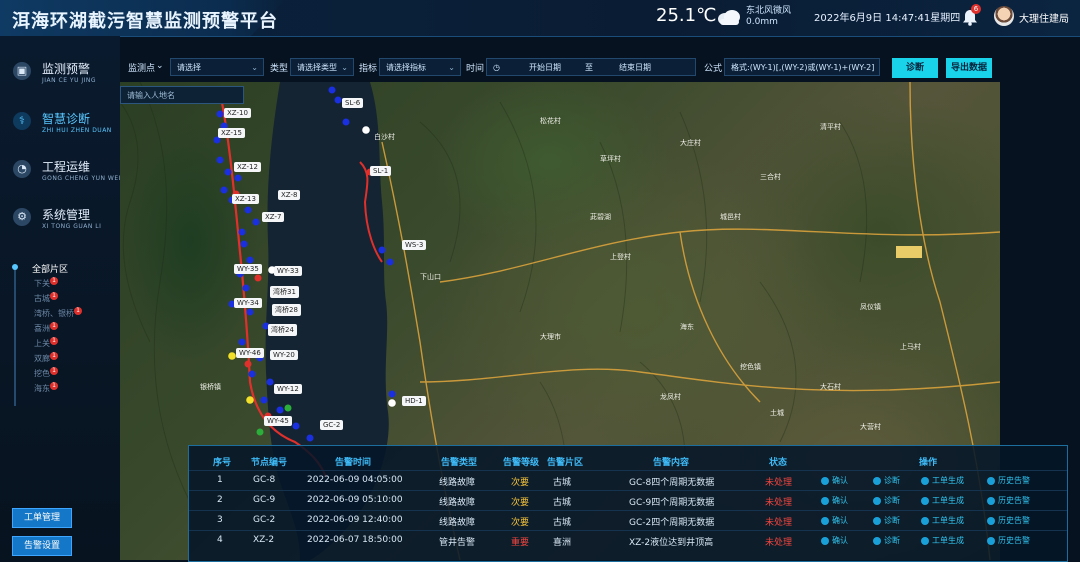 This screenshot has height=562, width=1080. What do you see at coordinates (278, 421) in the screenshot?
I see `node-label: WY-45` at bounding box center [278, 421].